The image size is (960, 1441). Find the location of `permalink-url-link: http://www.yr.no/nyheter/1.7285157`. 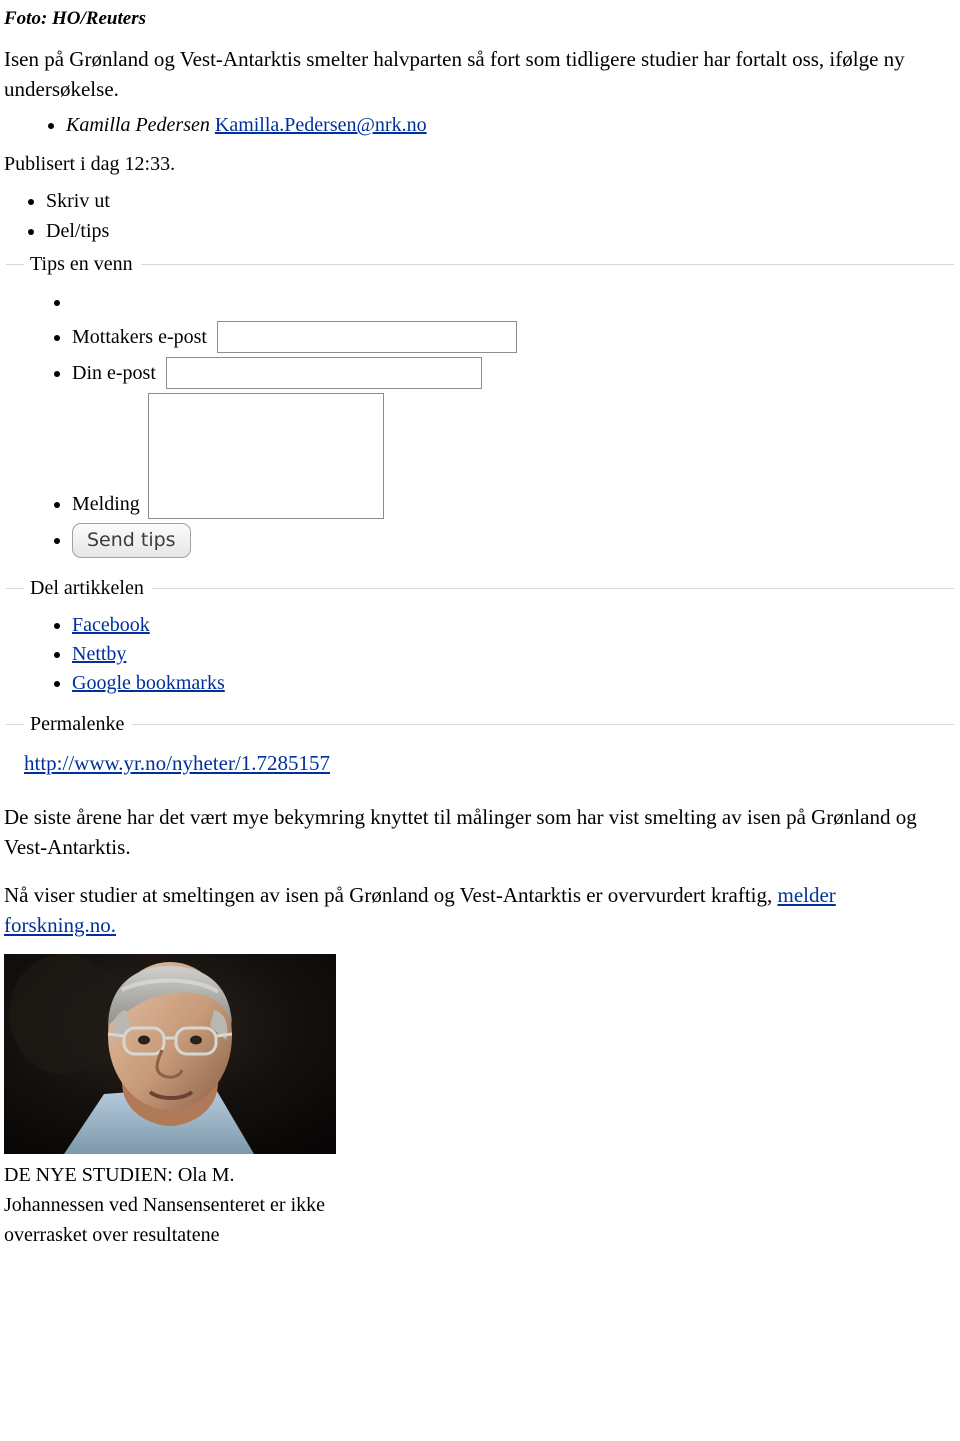

permalink-url-link: http://www.yr.no/nyheter/1.7285157 is located at coordinates (489, 763).